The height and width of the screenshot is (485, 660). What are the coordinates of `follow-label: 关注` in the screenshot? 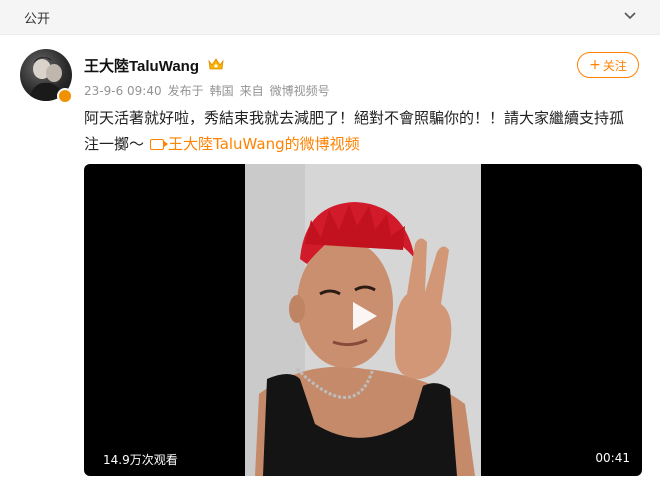 It's located at (614, 65).